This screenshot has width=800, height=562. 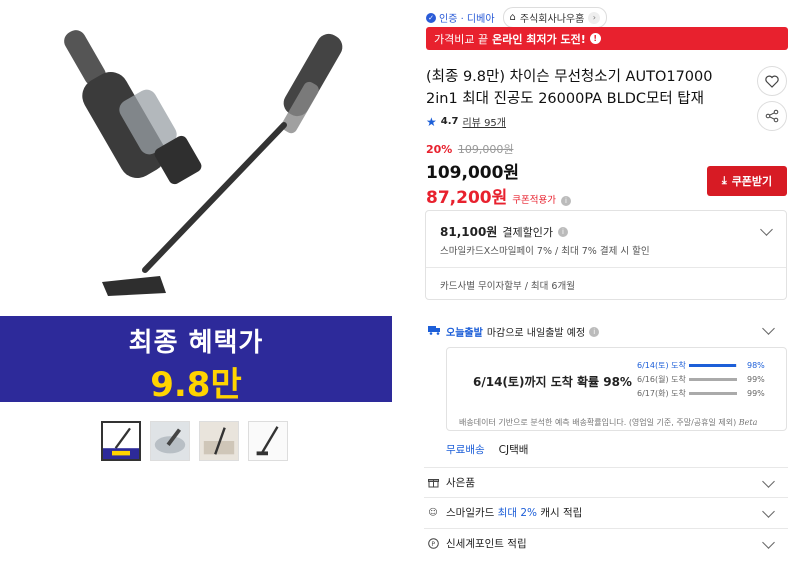 What do you see at coordinates (536, 333) in the screenshot?
I see `shipping-headline: 마감으로 내일출발 예정` at bounding box center [536, 333].